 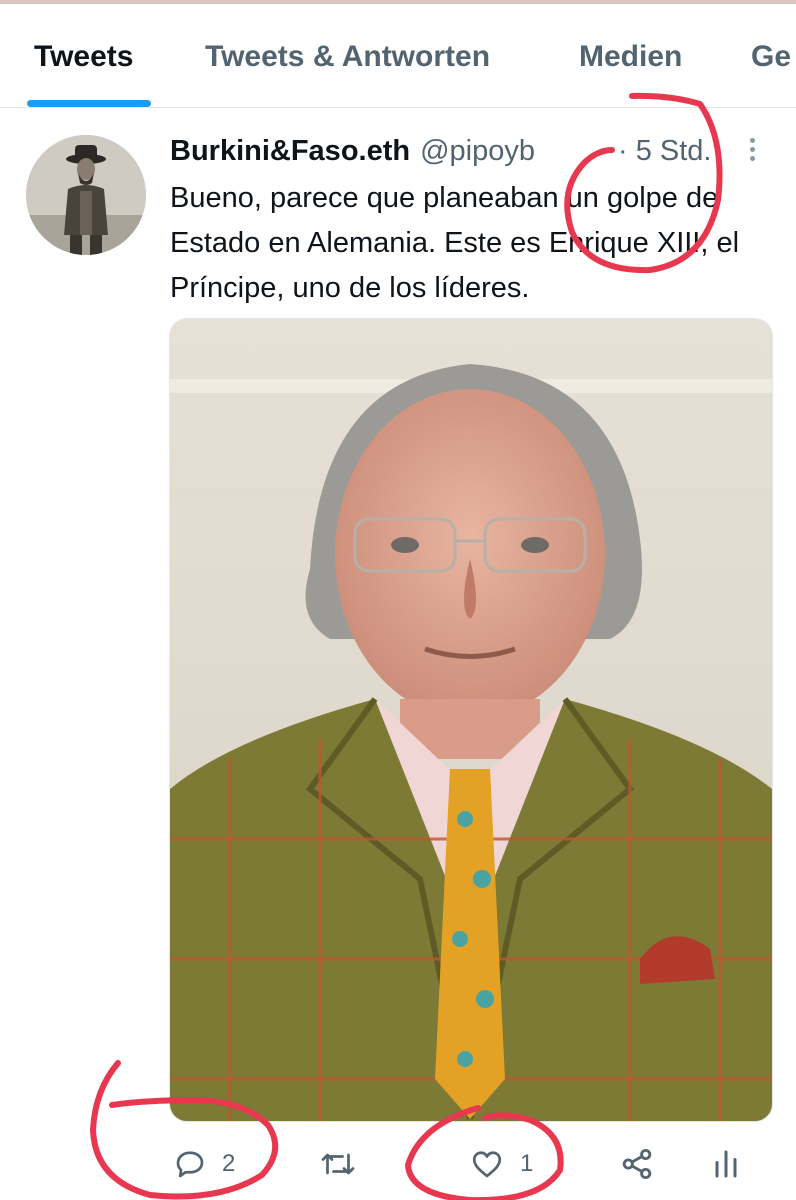 I want to click on profile-tabs: Tweets Tweets & Antworten Medien Ge, so click(x=398, y=56).